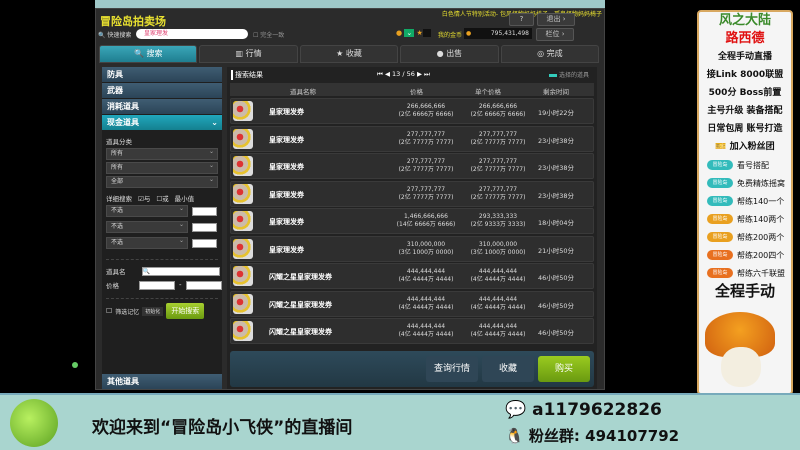 This screenshot has height=450, width=800. What do you see at coordinates (427, 74) in the screenshot?
I see `last-page-button: ⏭` at bounding box center [427, 74].